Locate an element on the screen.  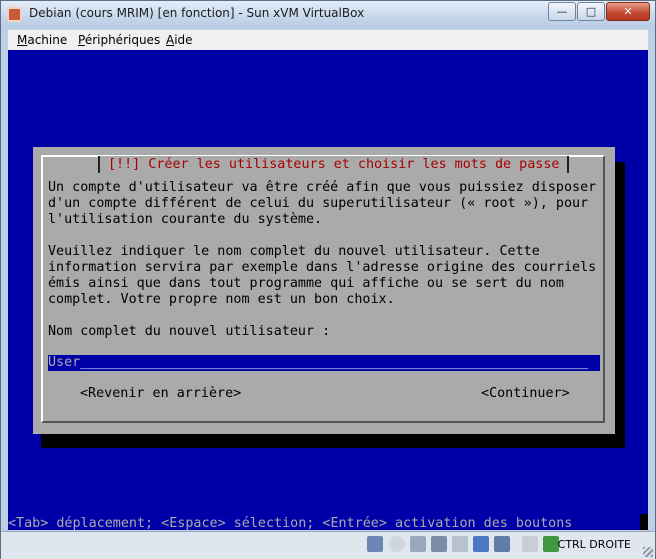
back-button: <Revenir en arrière> is located at coordinates (160, 393).